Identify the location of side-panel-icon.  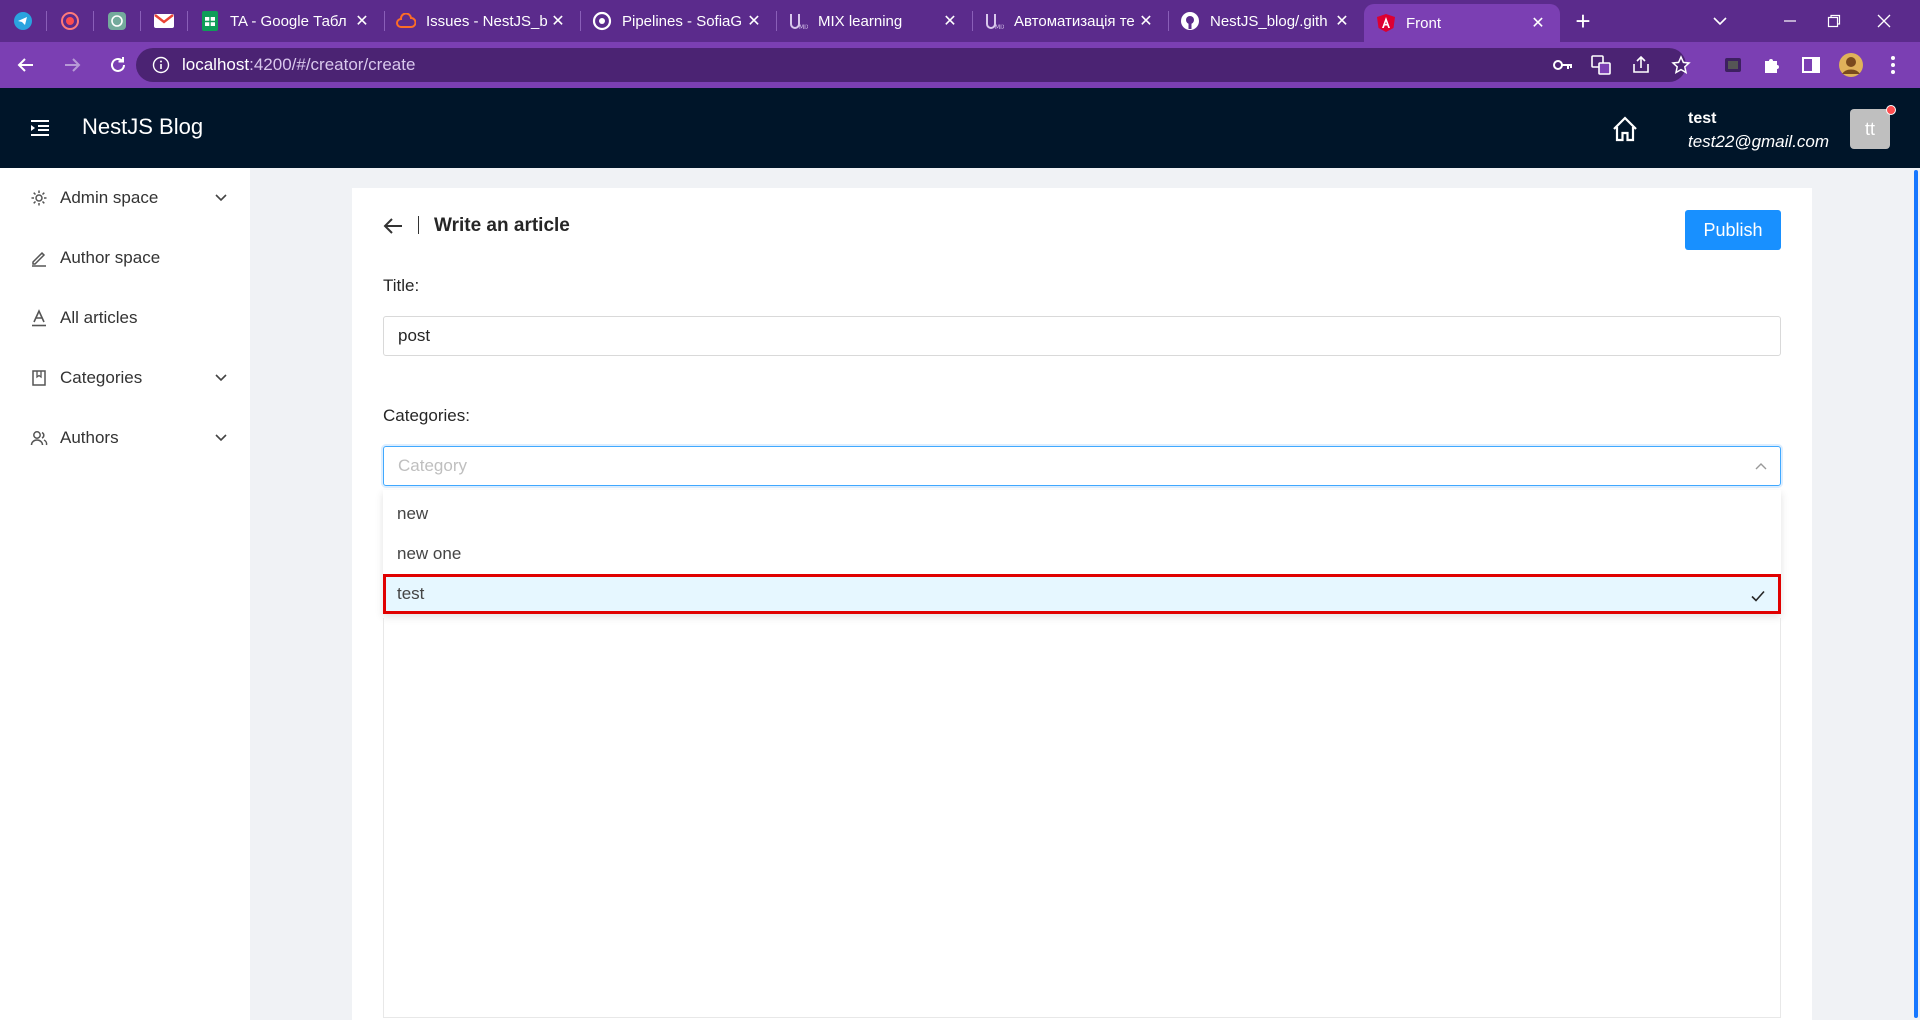
(1811, 65).